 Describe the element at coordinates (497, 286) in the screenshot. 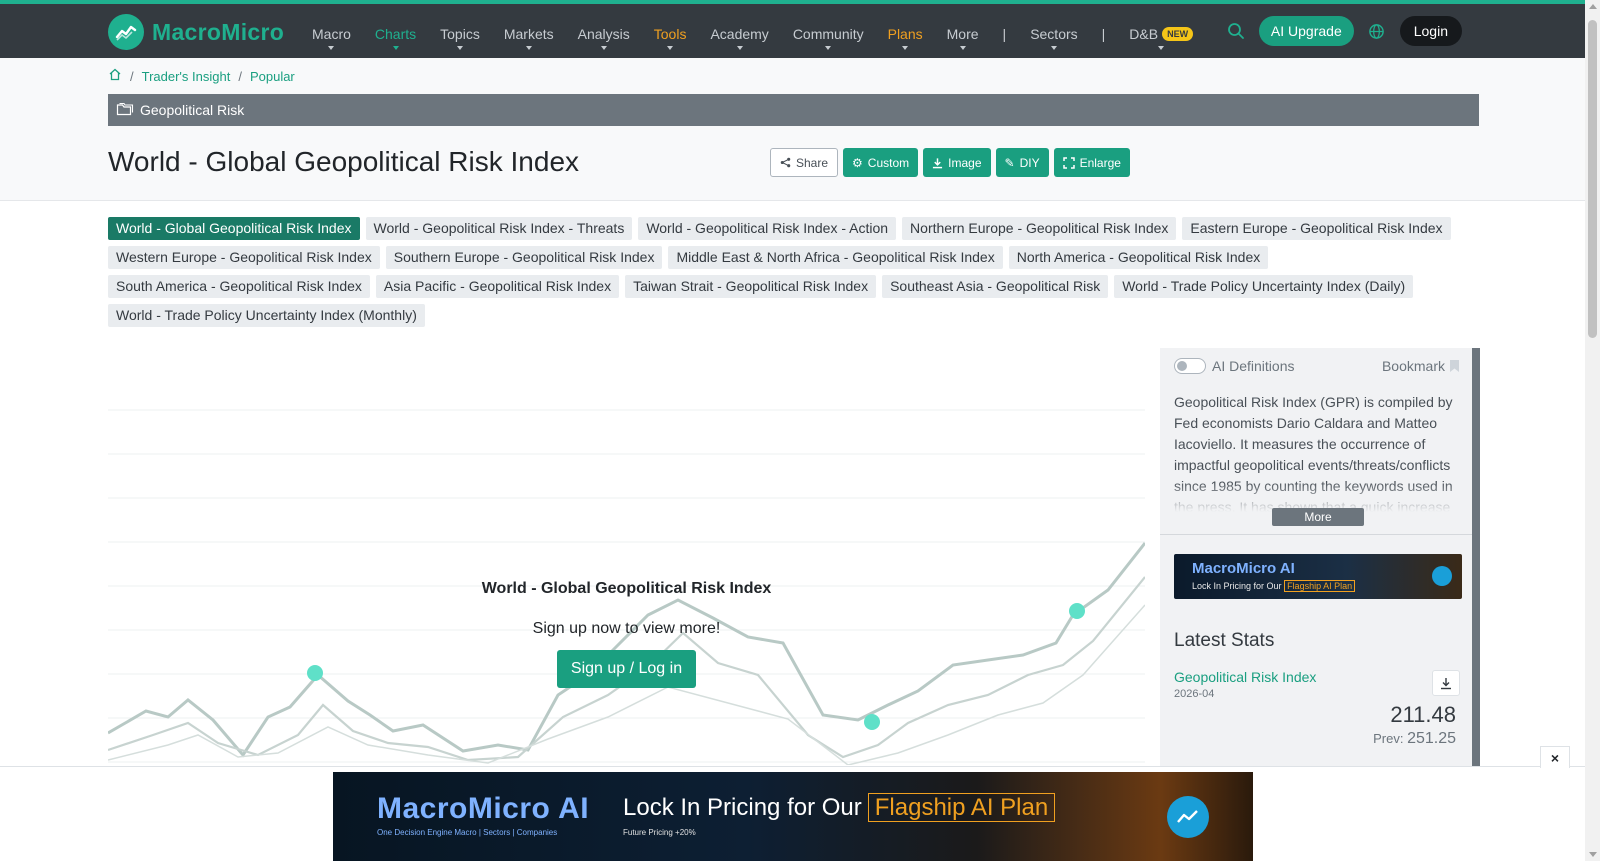

I see `tag-item: Asia Pacific - Geopolitical Risk Index` at that location.